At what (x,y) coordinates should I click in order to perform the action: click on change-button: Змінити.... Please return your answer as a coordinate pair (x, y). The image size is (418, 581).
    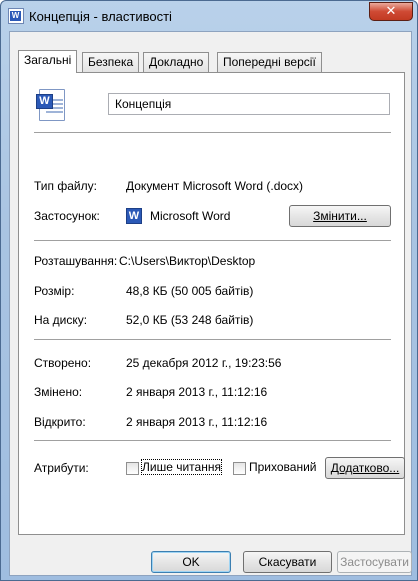
    Looking at the image, I should click on (340, 216).